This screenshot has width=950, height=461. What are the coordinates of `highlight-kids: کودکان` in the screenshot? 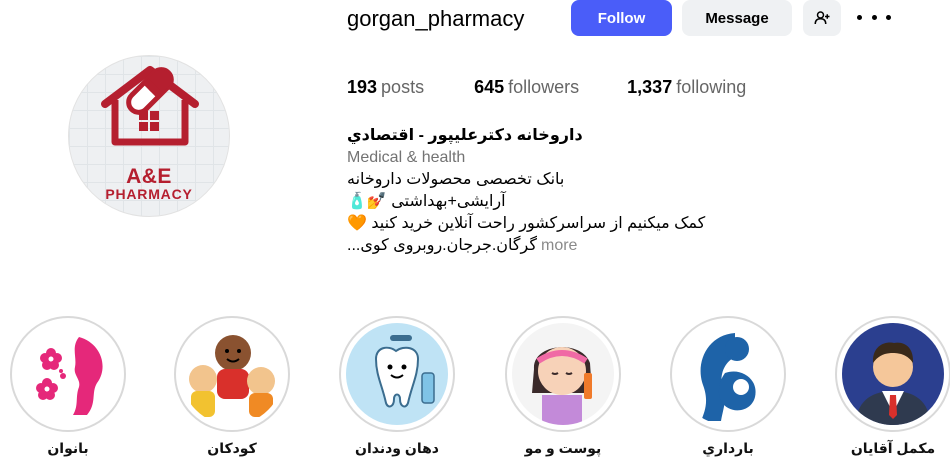 It's located at (232, 386).